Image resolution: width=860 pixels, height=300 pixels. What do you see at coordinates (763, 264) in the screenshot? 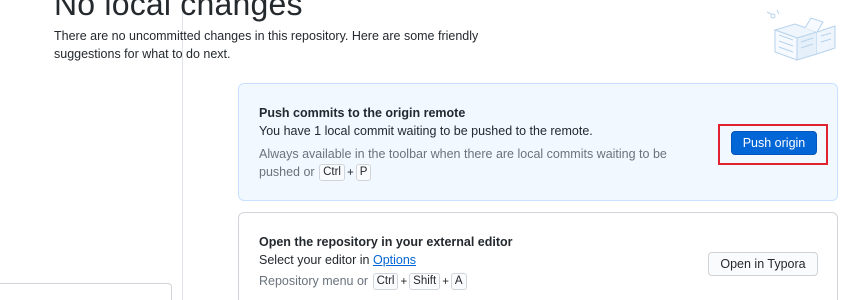
I see `open-in-editor-button: Open in Typora` at bounding box center [763, 264].